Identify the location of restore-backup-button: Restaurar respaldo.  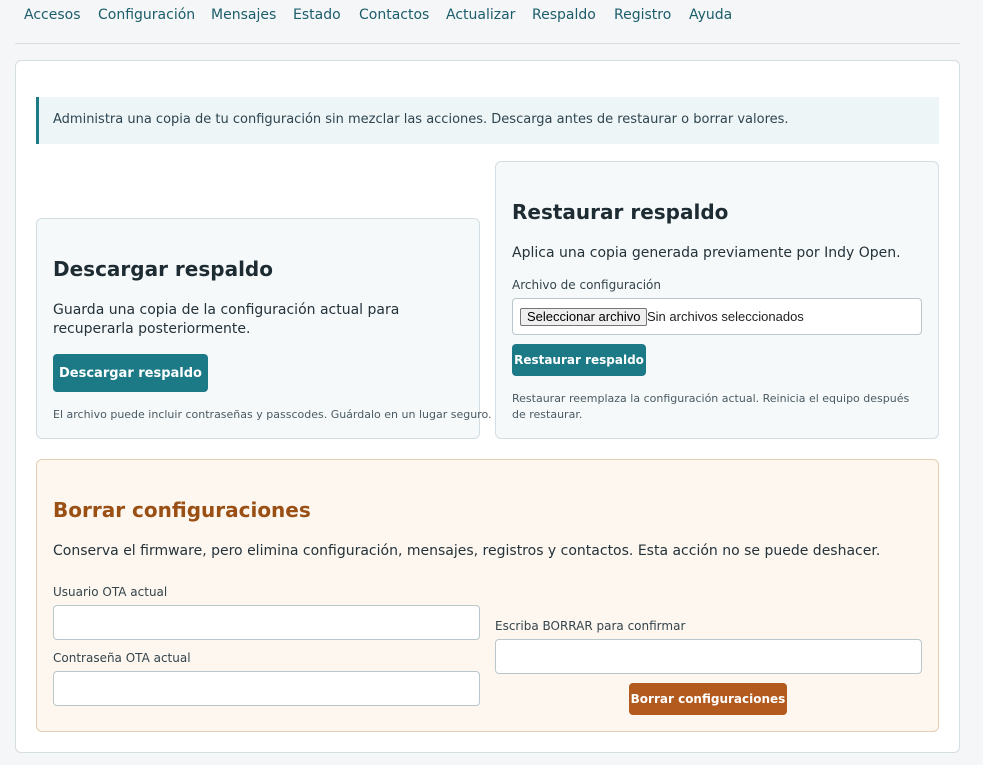
(579, 360).